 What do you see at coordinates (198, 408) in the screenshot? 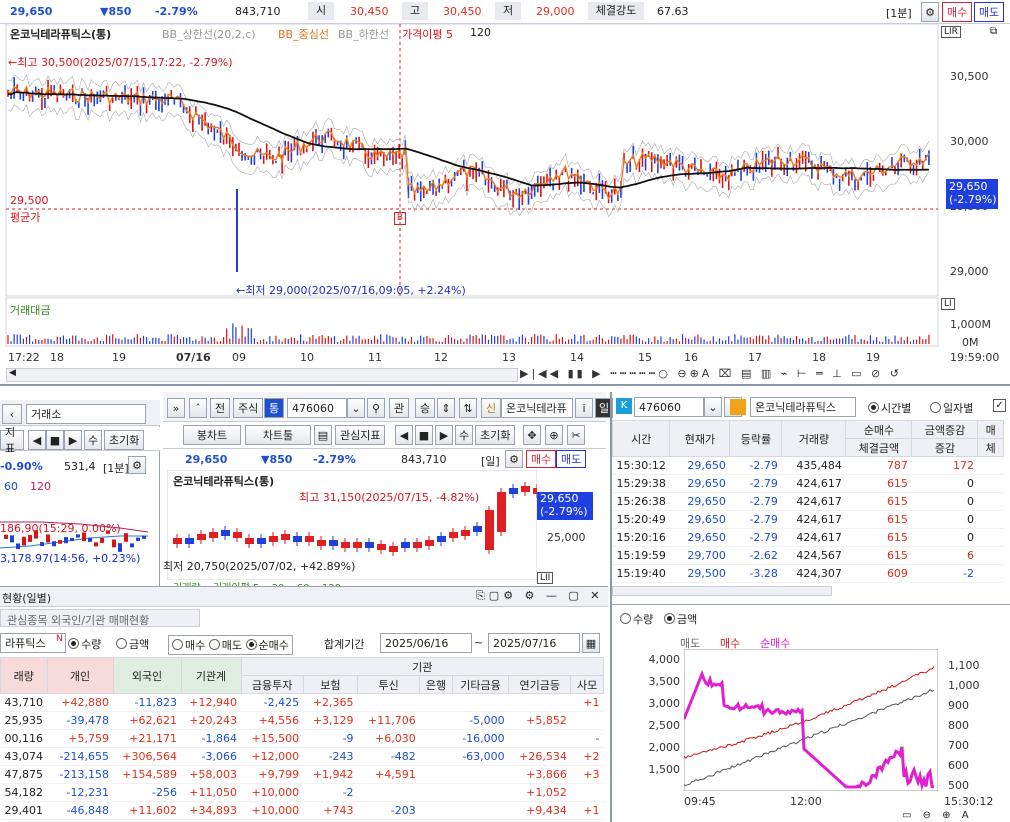
I see `up-icon: ˆ` at bounding box center [198, 408].